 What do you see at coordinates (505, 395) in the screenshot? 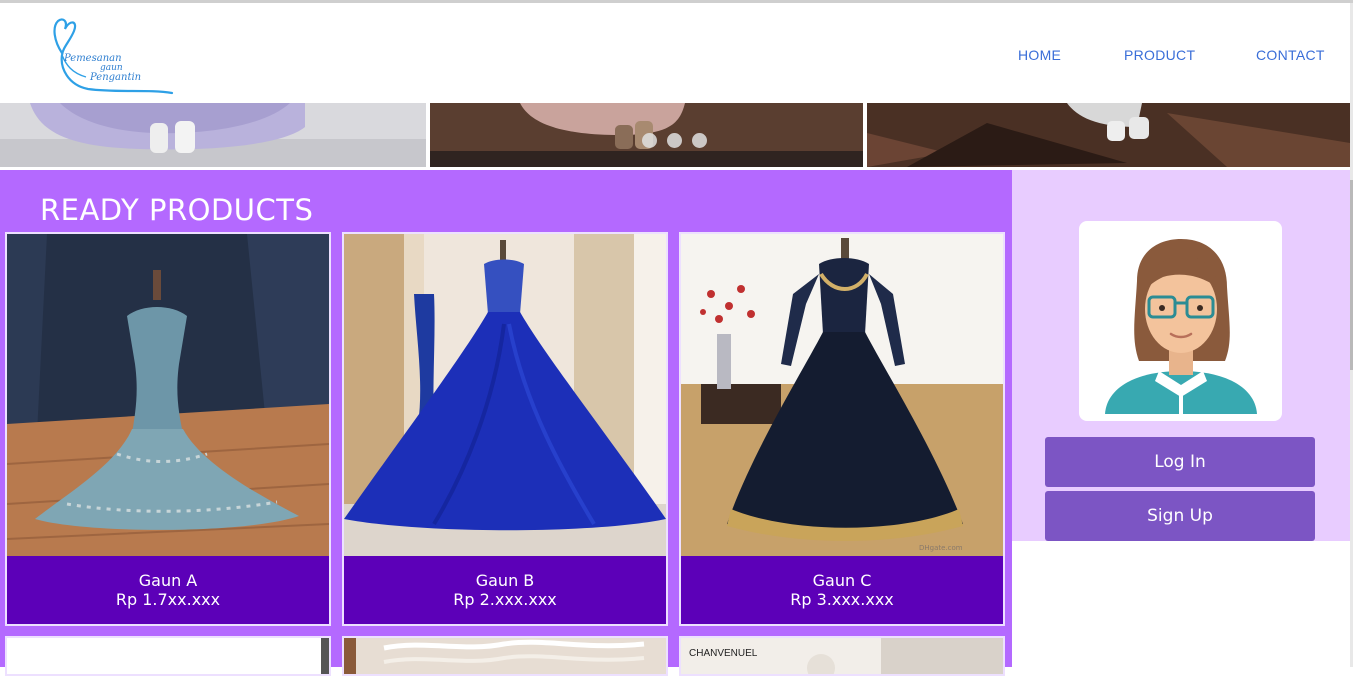
I see `product-image-b` at bounding box center [505, 395].